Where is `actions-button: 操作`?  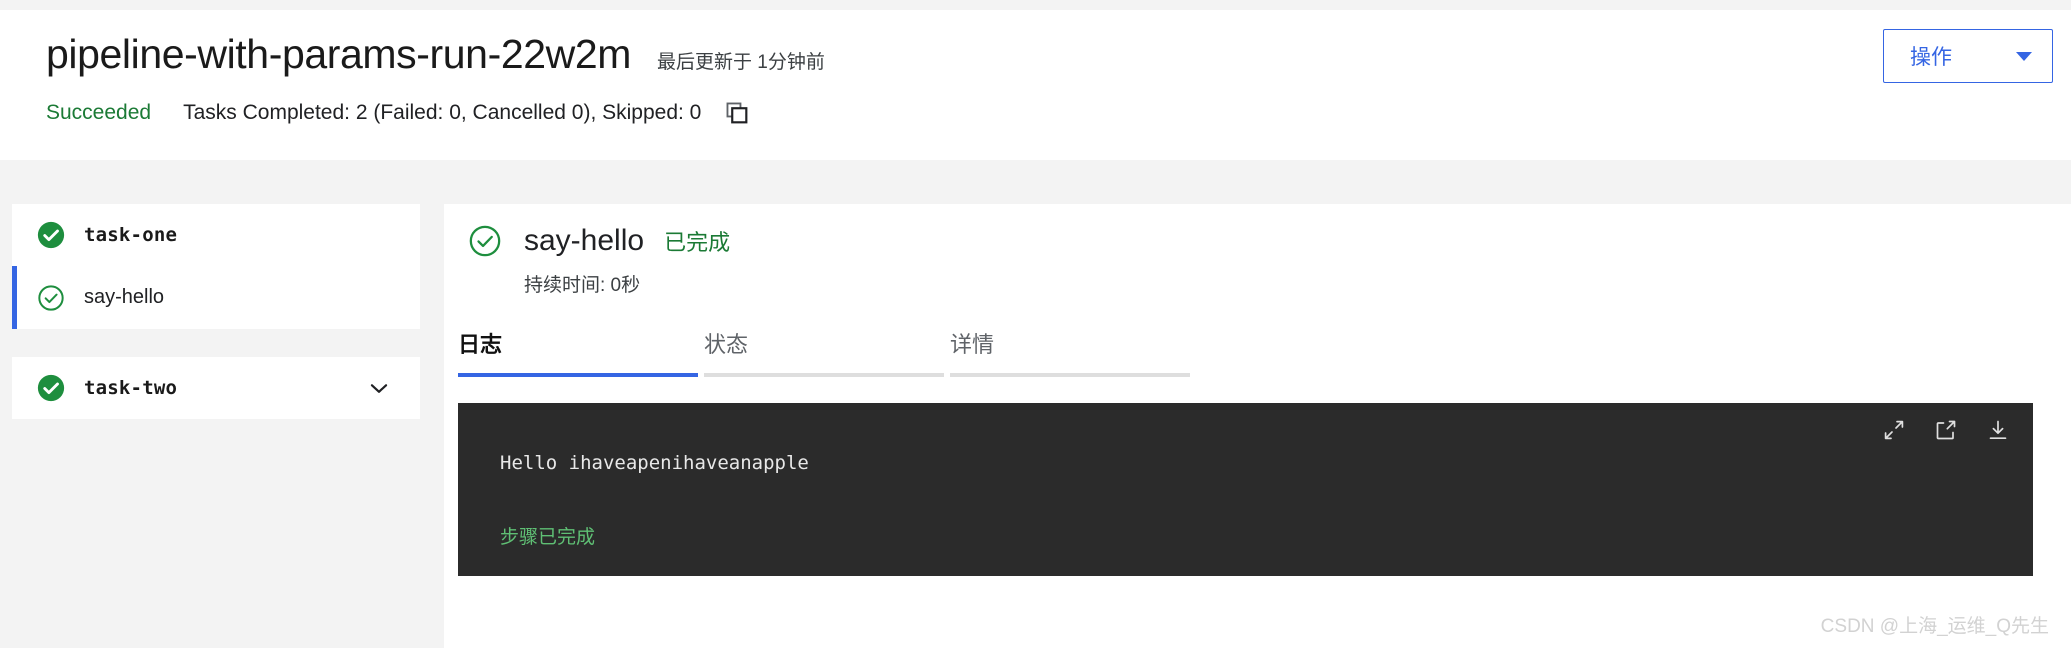
actions-button: 操作 is located at coordinates (1968, 56).